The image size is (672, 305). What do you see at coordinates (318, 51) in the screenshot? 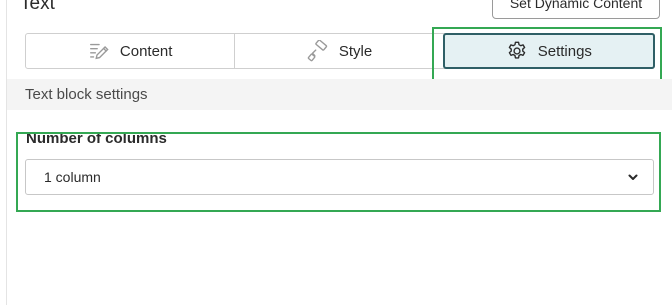
I see `paint-roller-icon` at bounding box center [318, 51].